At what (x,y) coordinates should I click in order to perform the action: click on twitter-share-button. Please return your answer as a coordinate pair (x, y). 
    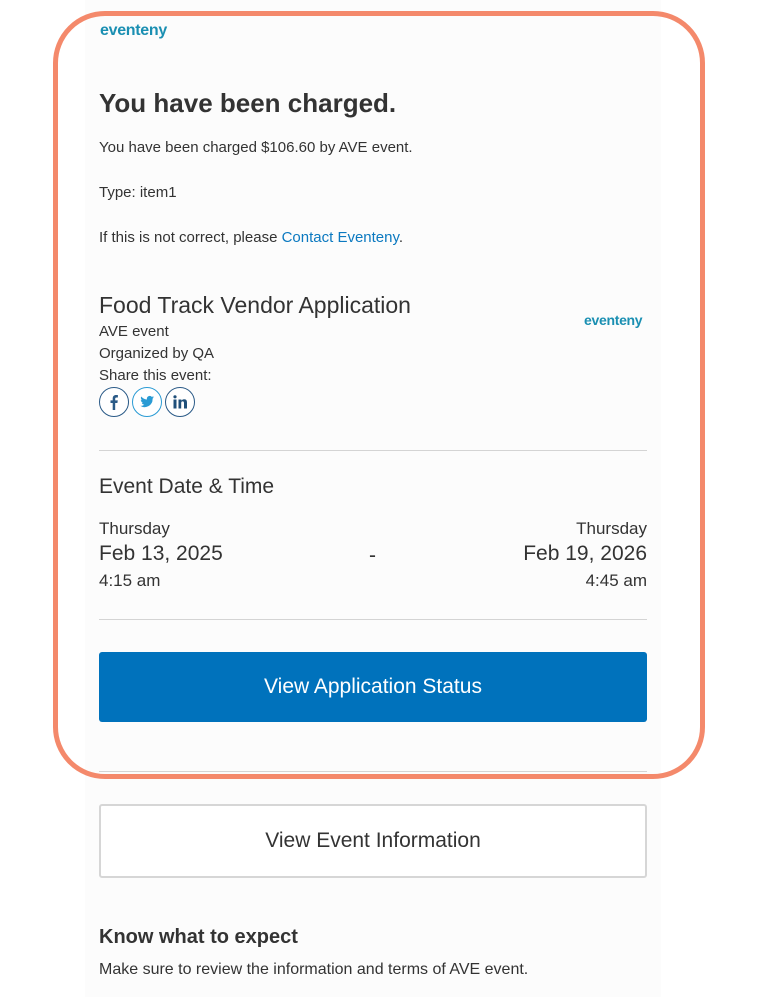
    Looking at the image, I should click on (147, 402).